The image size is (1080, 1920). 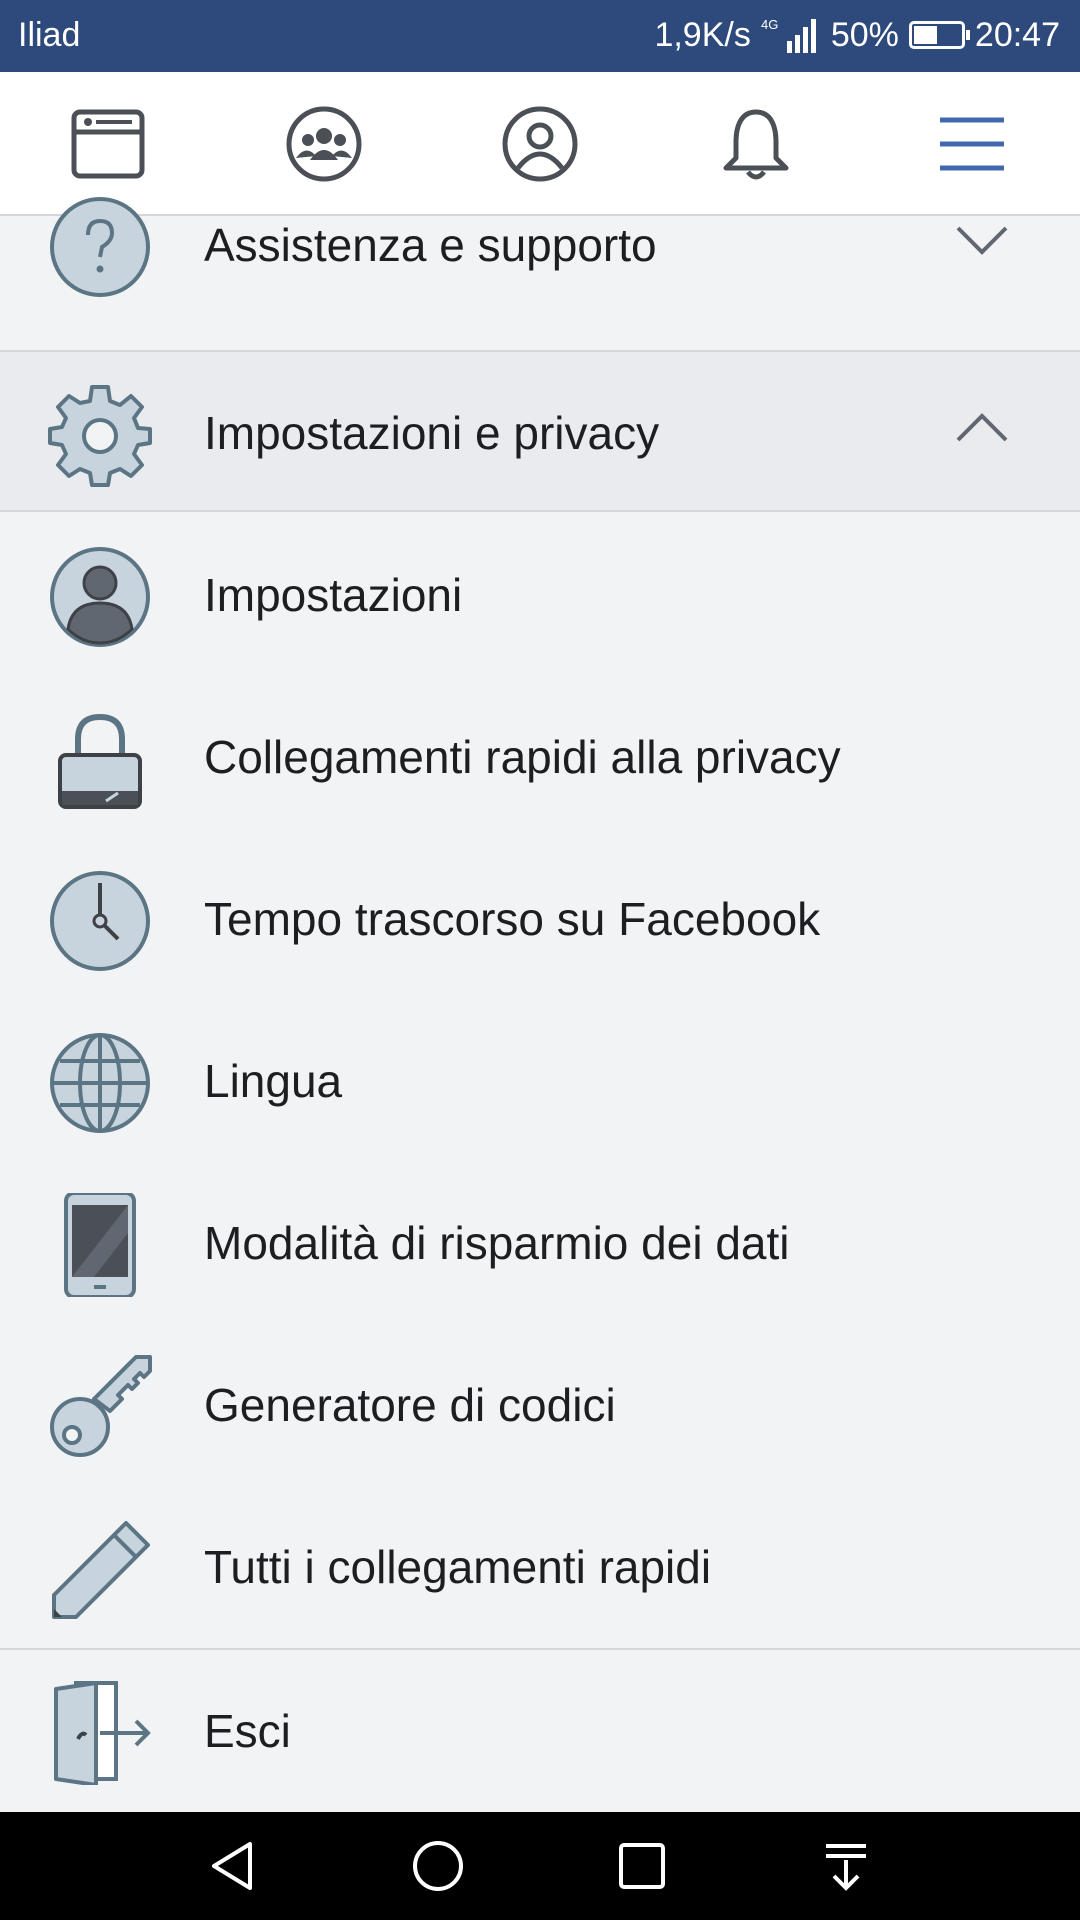 I want to click on recents-icon, so click(x=642, y=1866).